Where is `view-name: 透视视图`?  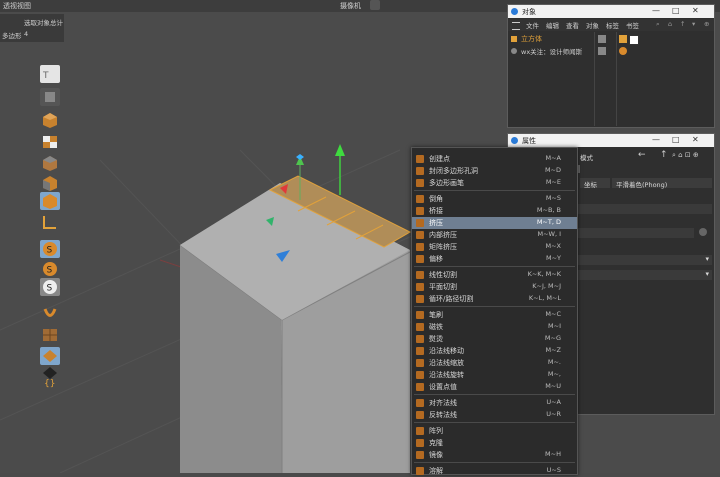
view-name: 透视视图 is located at coordinates (17, 6).